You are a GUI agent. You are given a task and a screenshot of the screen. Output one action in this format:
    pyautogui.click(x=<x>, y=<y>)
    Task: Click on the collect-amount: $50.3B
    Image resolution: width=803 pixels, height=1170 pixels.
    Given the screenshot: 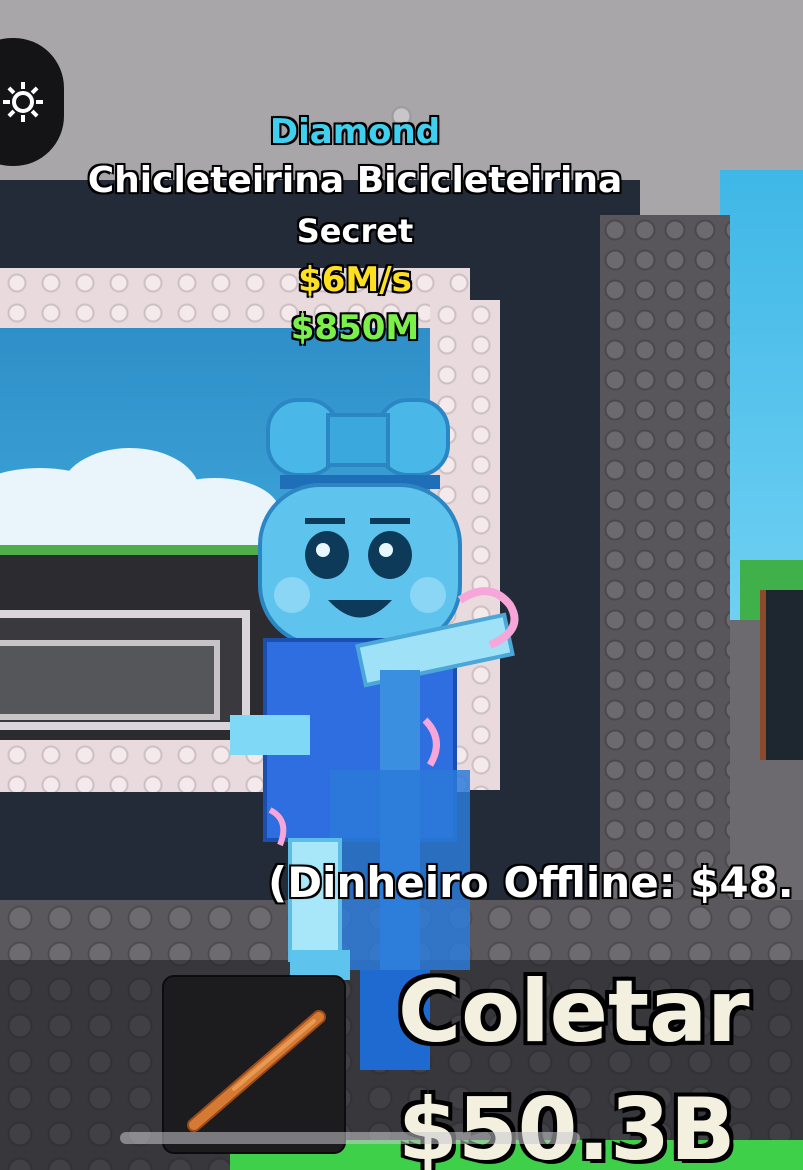 What is the action you would take?
    pyautogui.click(x=567, y=1125)
    